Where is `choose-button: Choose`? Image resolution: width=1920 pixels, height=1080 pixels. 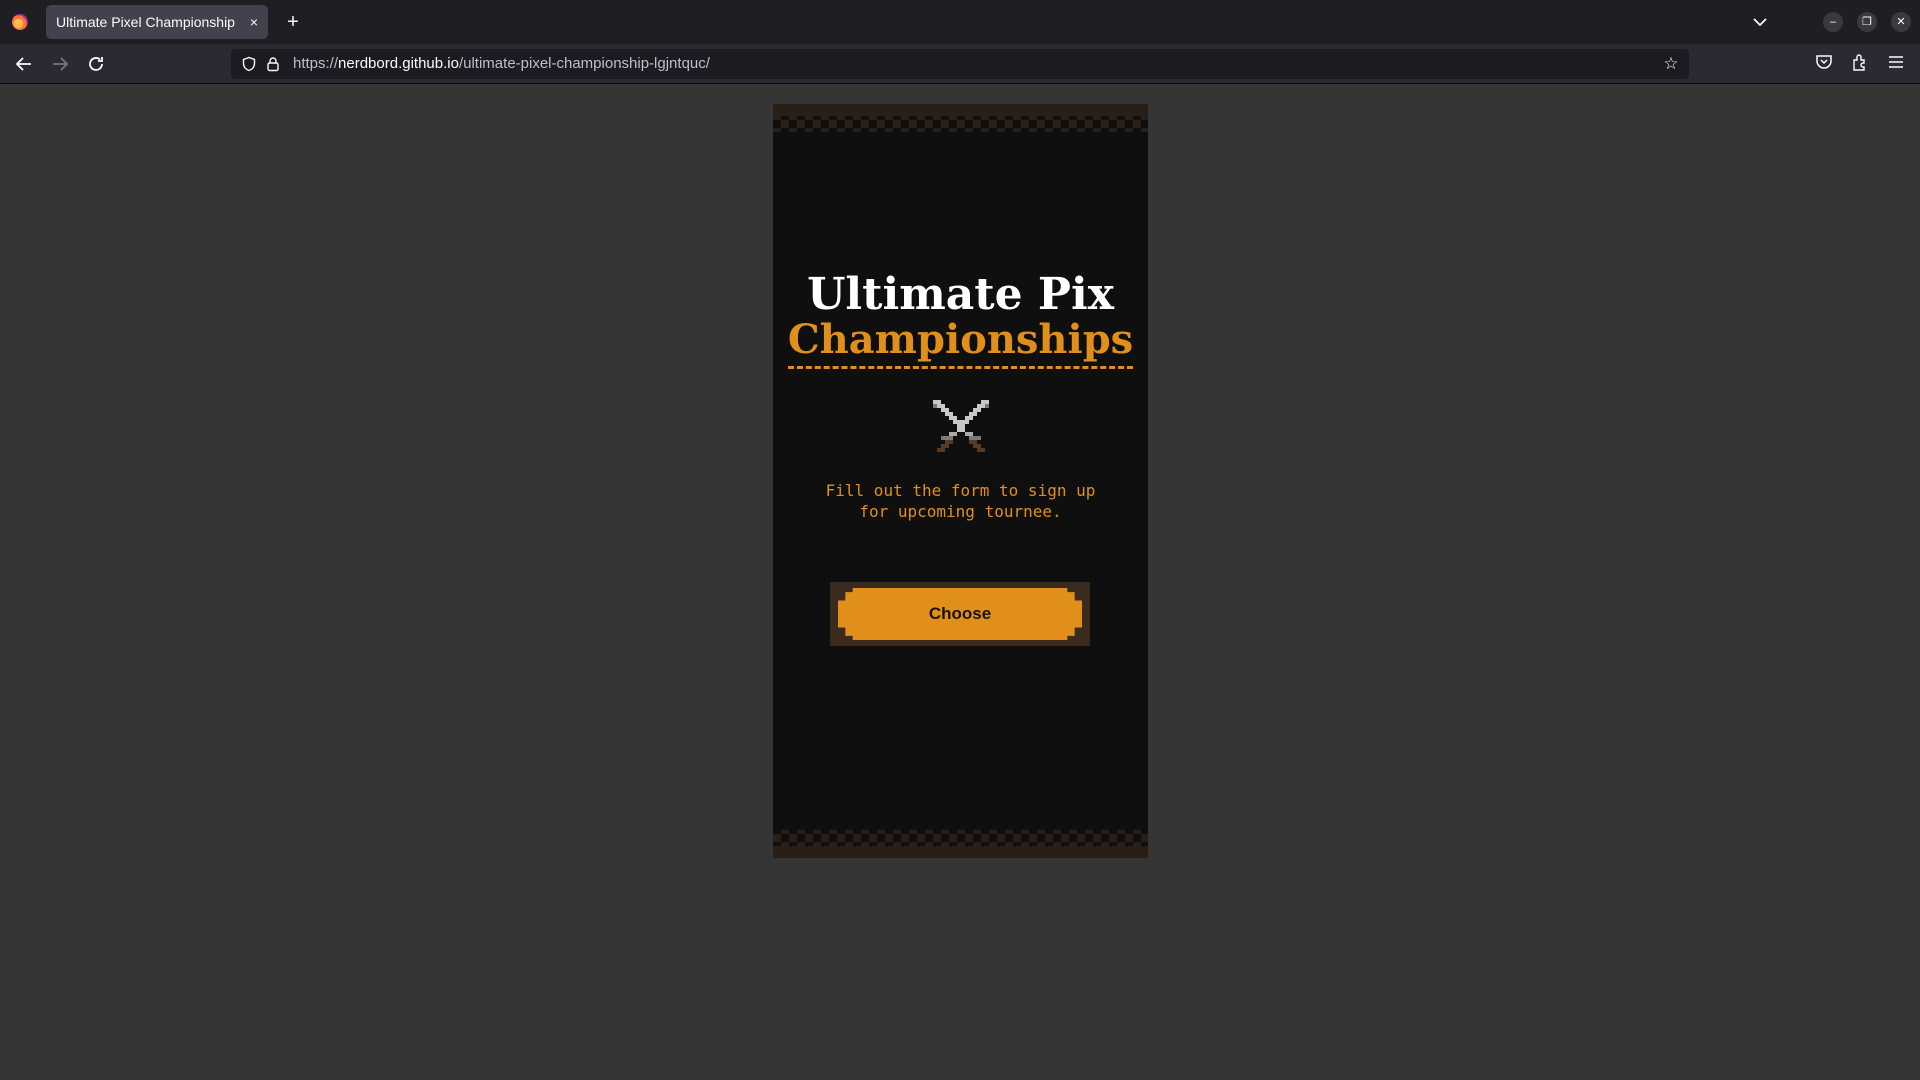
choose-button: Choose is located at coordinates (960, 614).